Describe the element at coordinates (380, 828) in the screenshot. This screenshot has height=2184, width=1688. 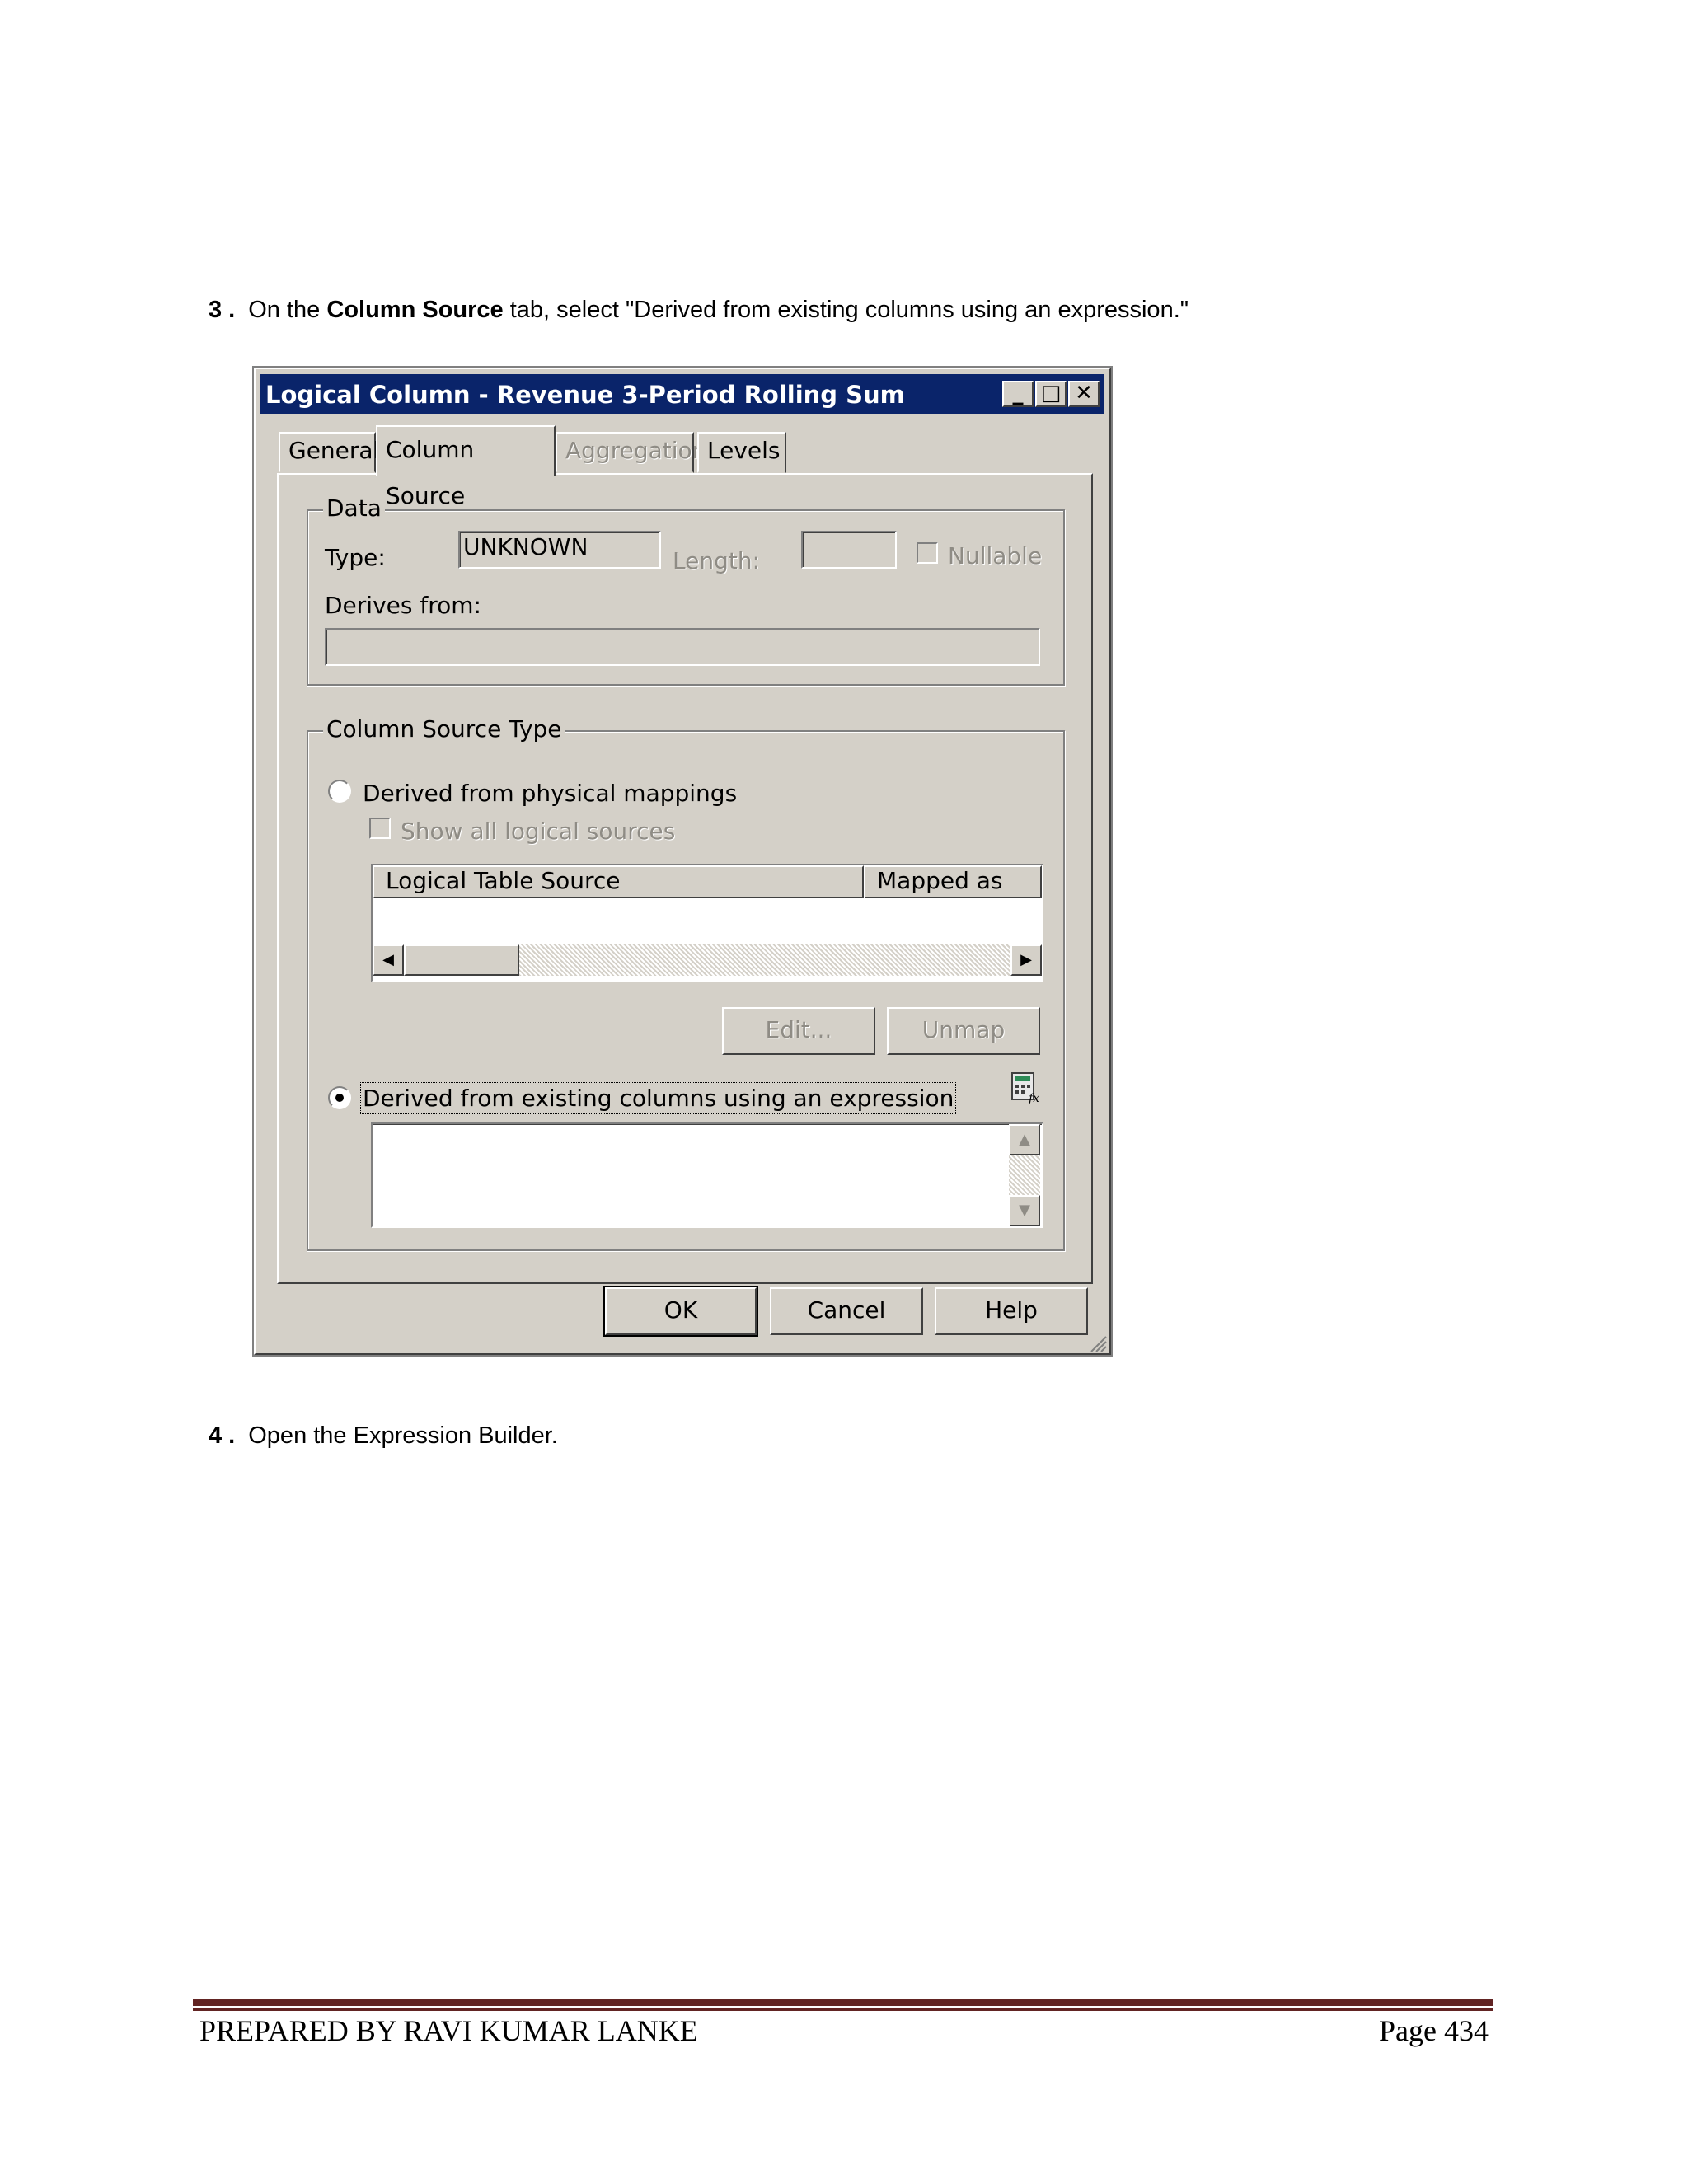
I see `show-all-logical-sources-checkbox` at that location.